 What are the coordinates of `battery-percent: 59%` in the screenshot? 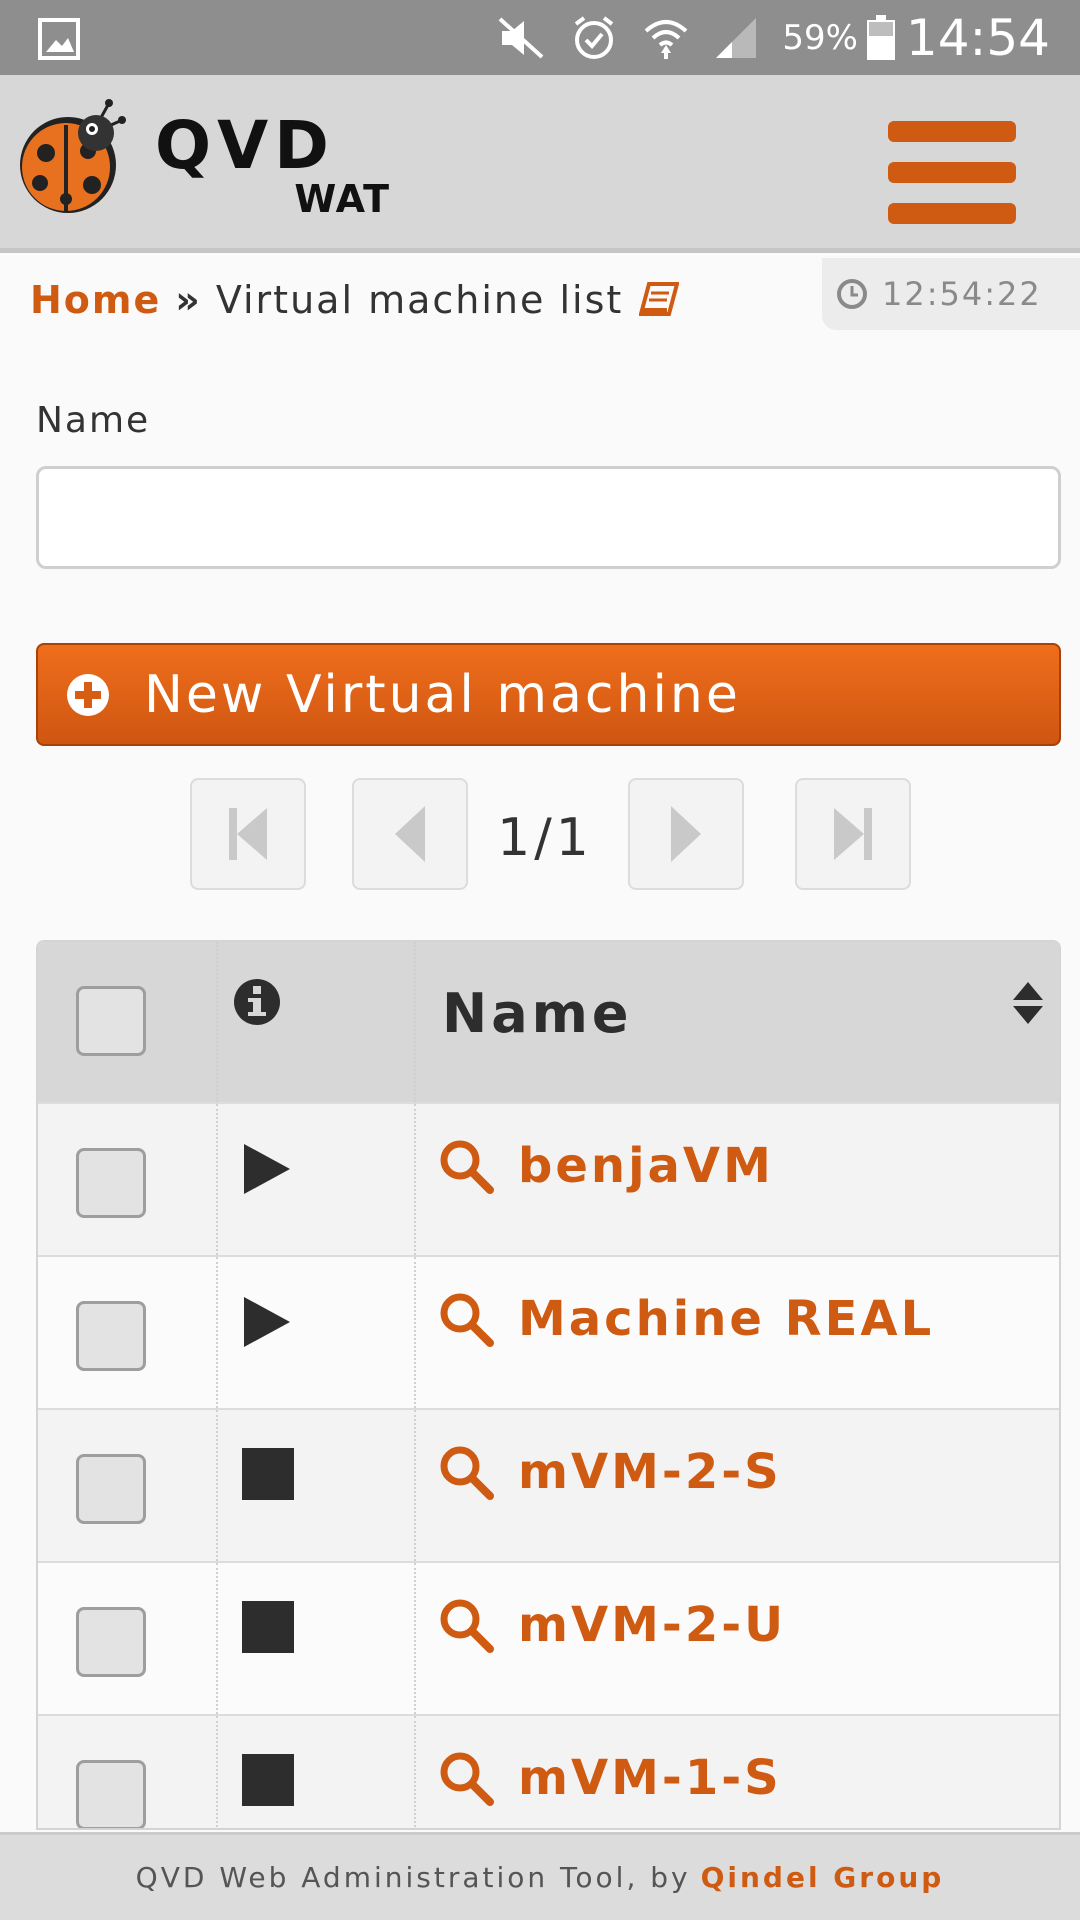 It's located at (820, 37).